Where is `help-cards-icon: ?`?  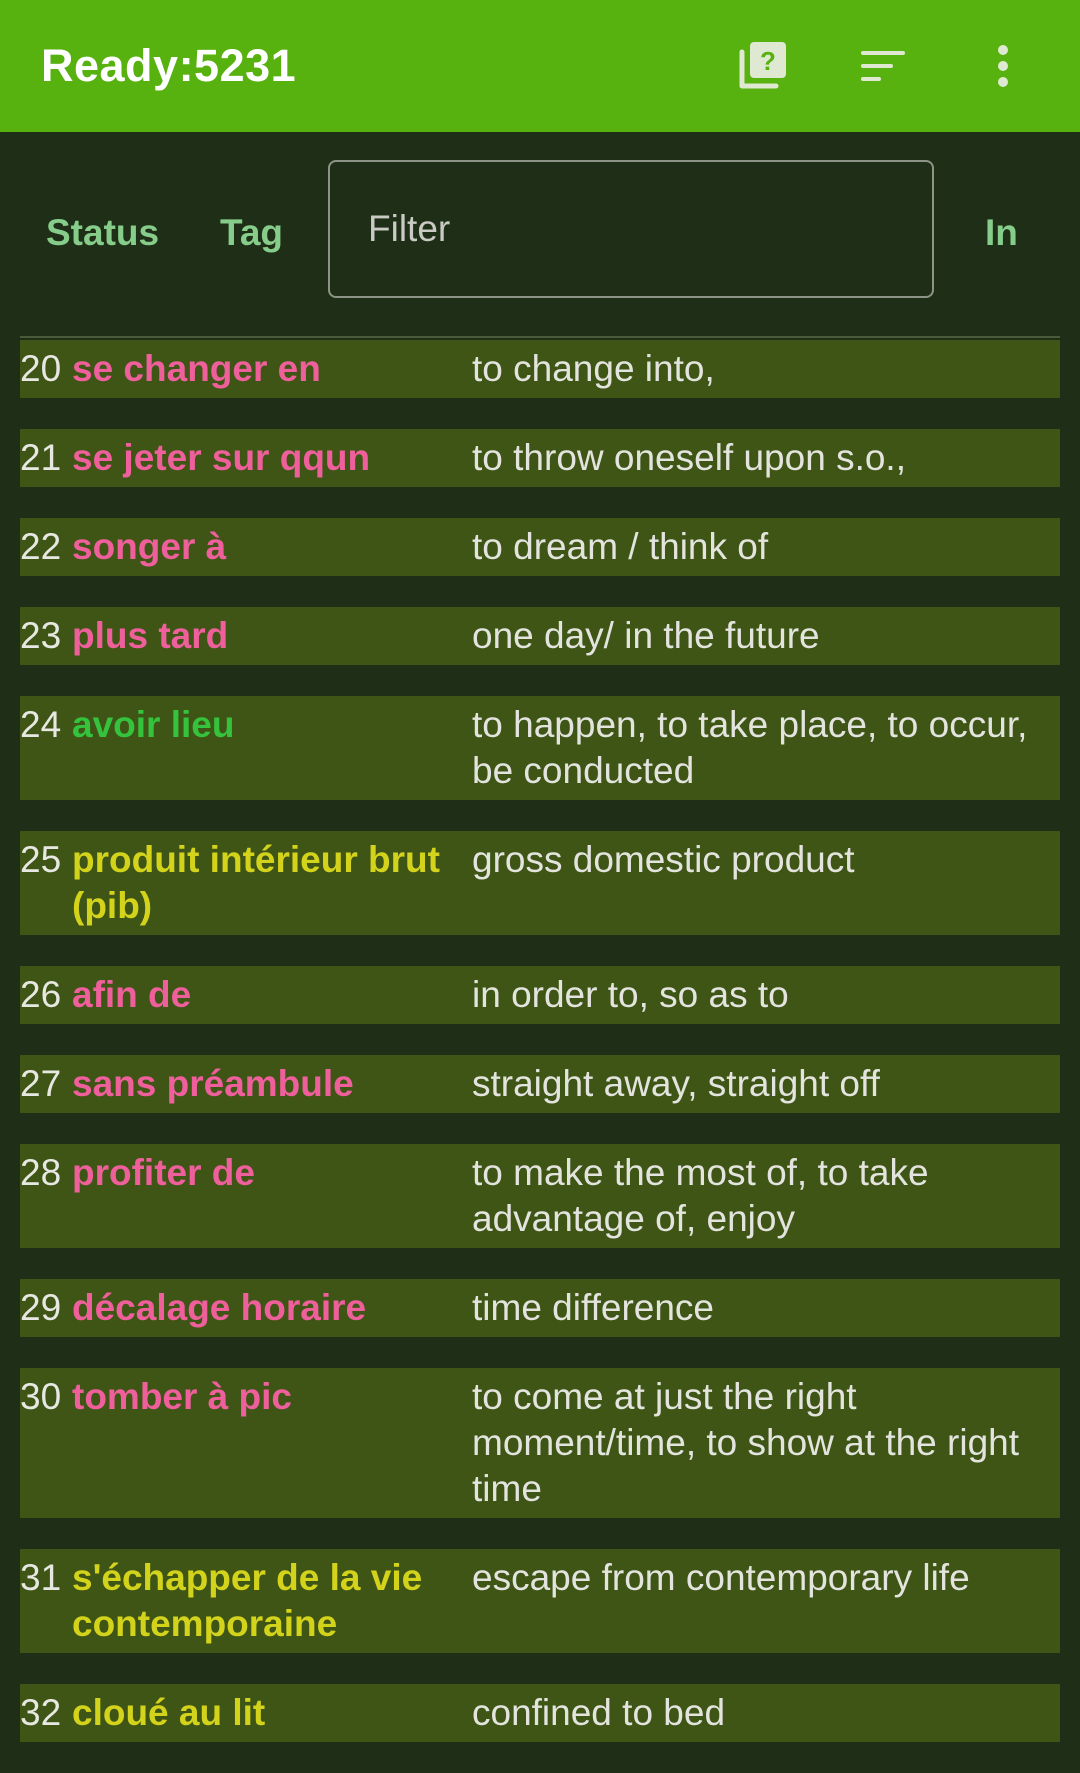
help-cards-icon: ? is located at coordinates (763, 66).